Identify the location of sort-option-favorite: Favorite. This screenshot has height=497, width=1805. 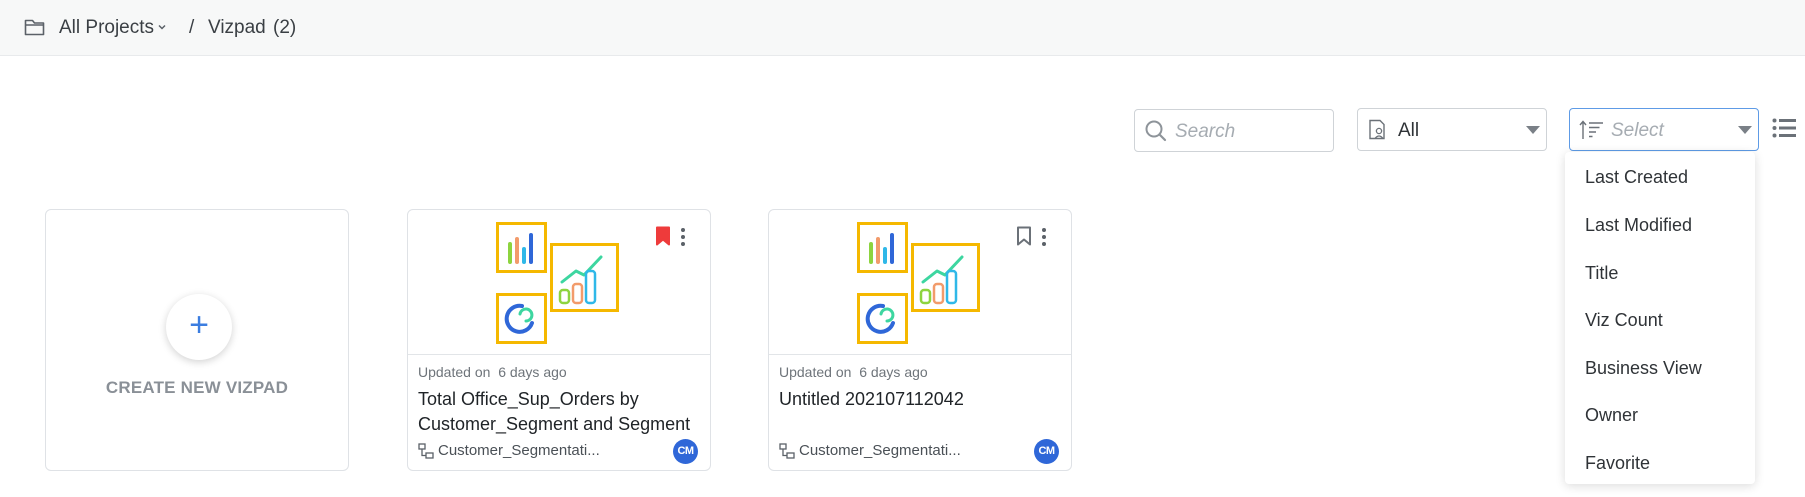
(1617, 463).